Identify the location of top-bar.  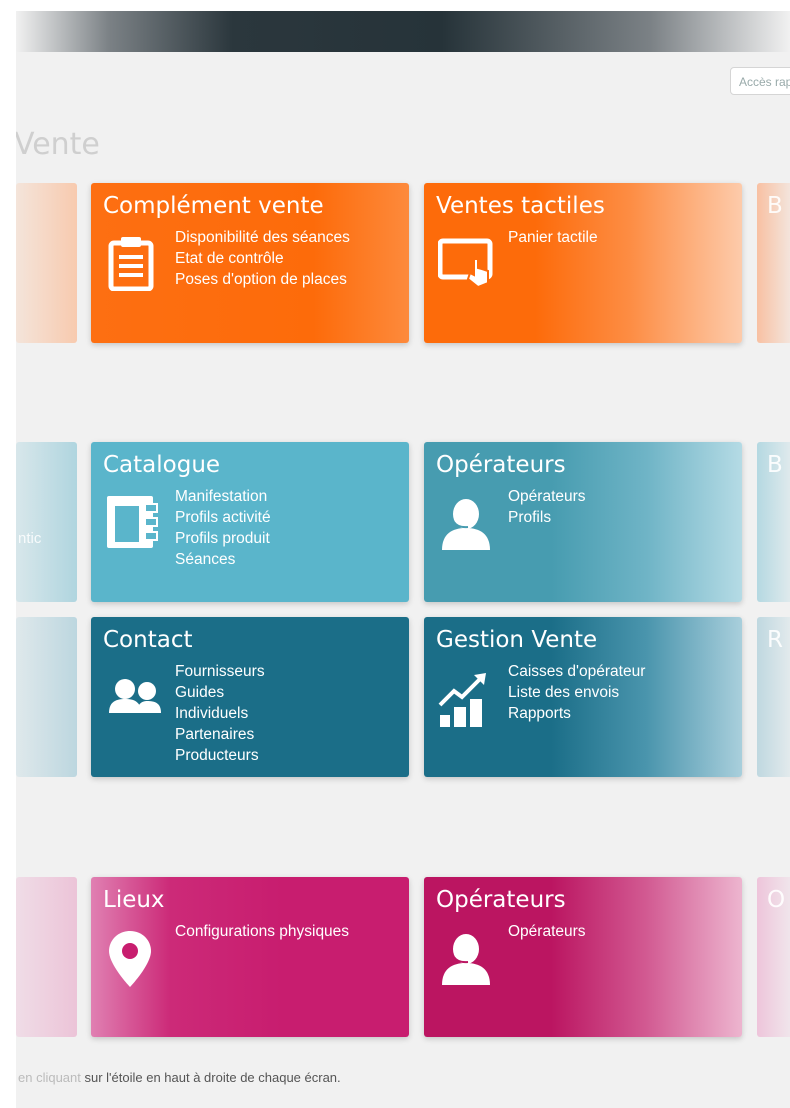
(403, 31).